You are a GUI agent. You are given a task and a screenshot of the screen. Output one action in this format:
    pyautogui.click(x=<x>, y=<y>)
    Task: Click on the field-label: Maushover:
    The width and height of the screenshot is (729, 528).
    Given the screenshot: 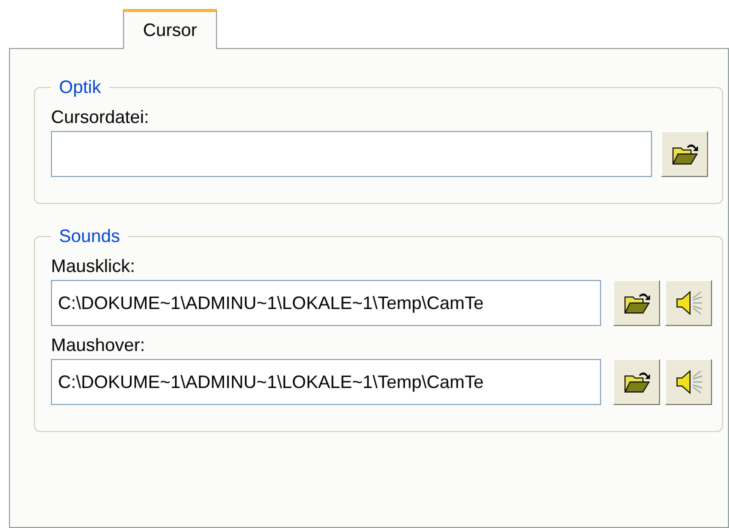 What is the action you would take?
    pyautogui.click(x=98, y=345)
    